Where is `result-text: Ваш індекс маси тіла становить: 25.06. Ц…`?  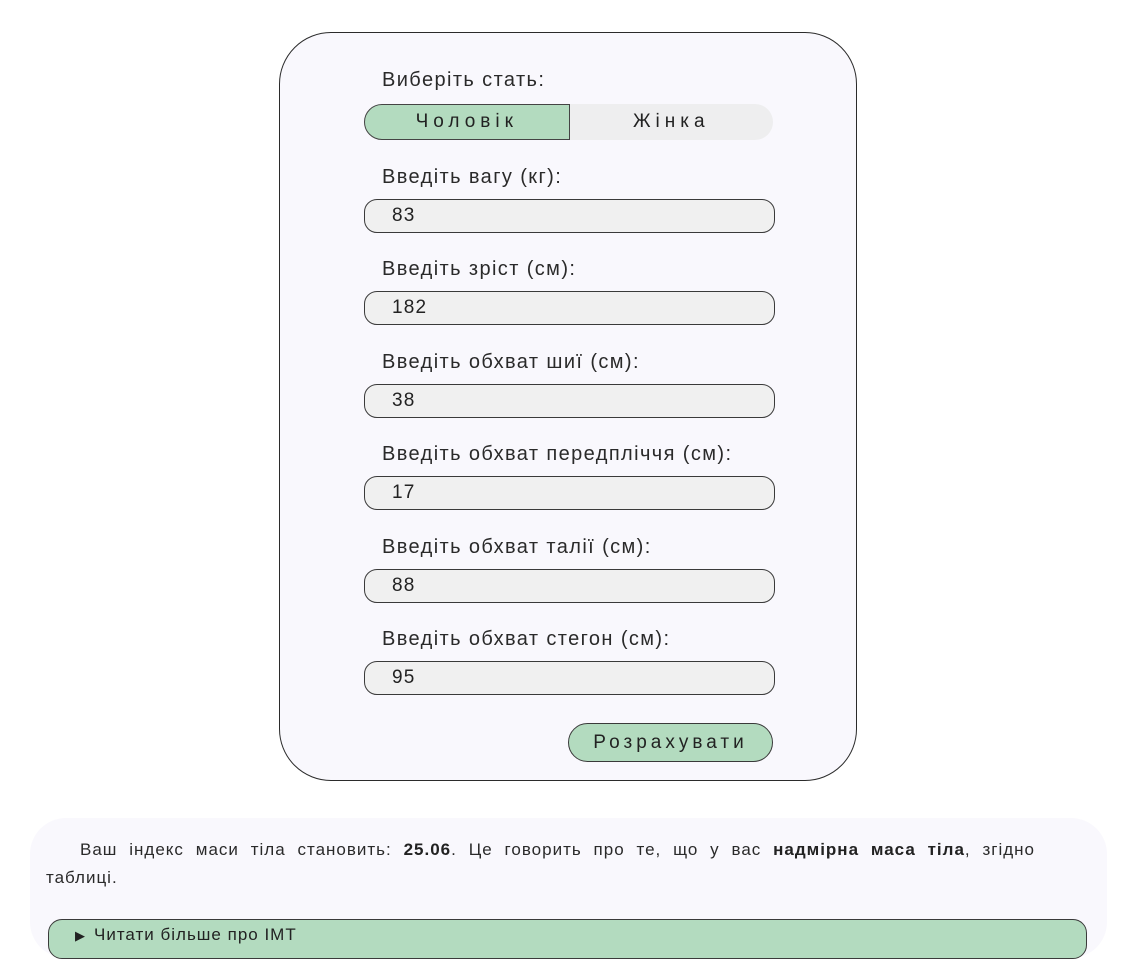 result-text: Ваш індекс маси тіла становить: 25.06. Ц… is located at coordinates (540, 864).